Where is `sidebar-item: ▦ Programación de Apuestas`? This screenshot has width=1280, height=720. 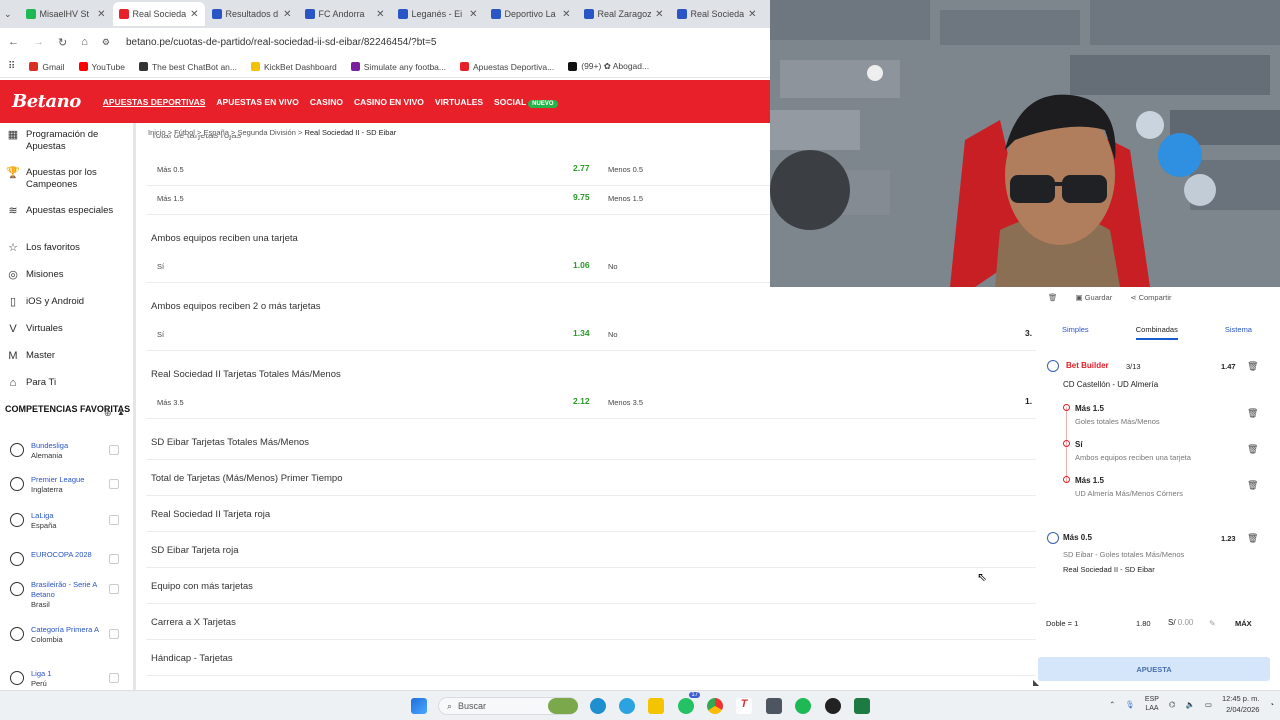 sidebar-item: ▦ Programación de Apuestas is located at coordinates (67, 141).